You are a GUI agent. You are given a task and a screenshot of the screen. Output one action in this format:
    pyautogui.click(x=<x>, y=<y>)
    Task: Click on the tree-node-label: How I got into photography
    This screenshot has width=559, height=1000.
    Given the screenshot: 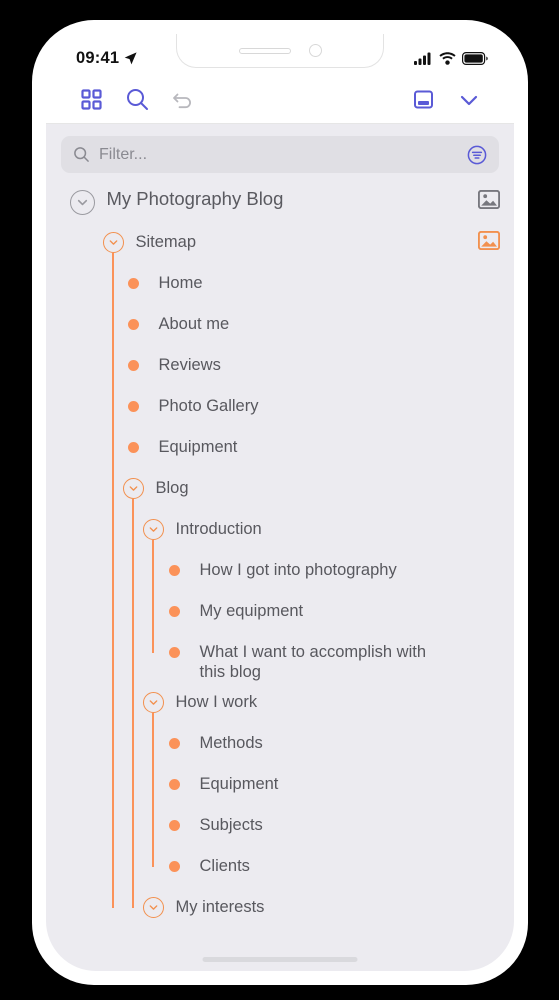 What is the action you would take?
    pyautogui.click(x=298, y=570)
    